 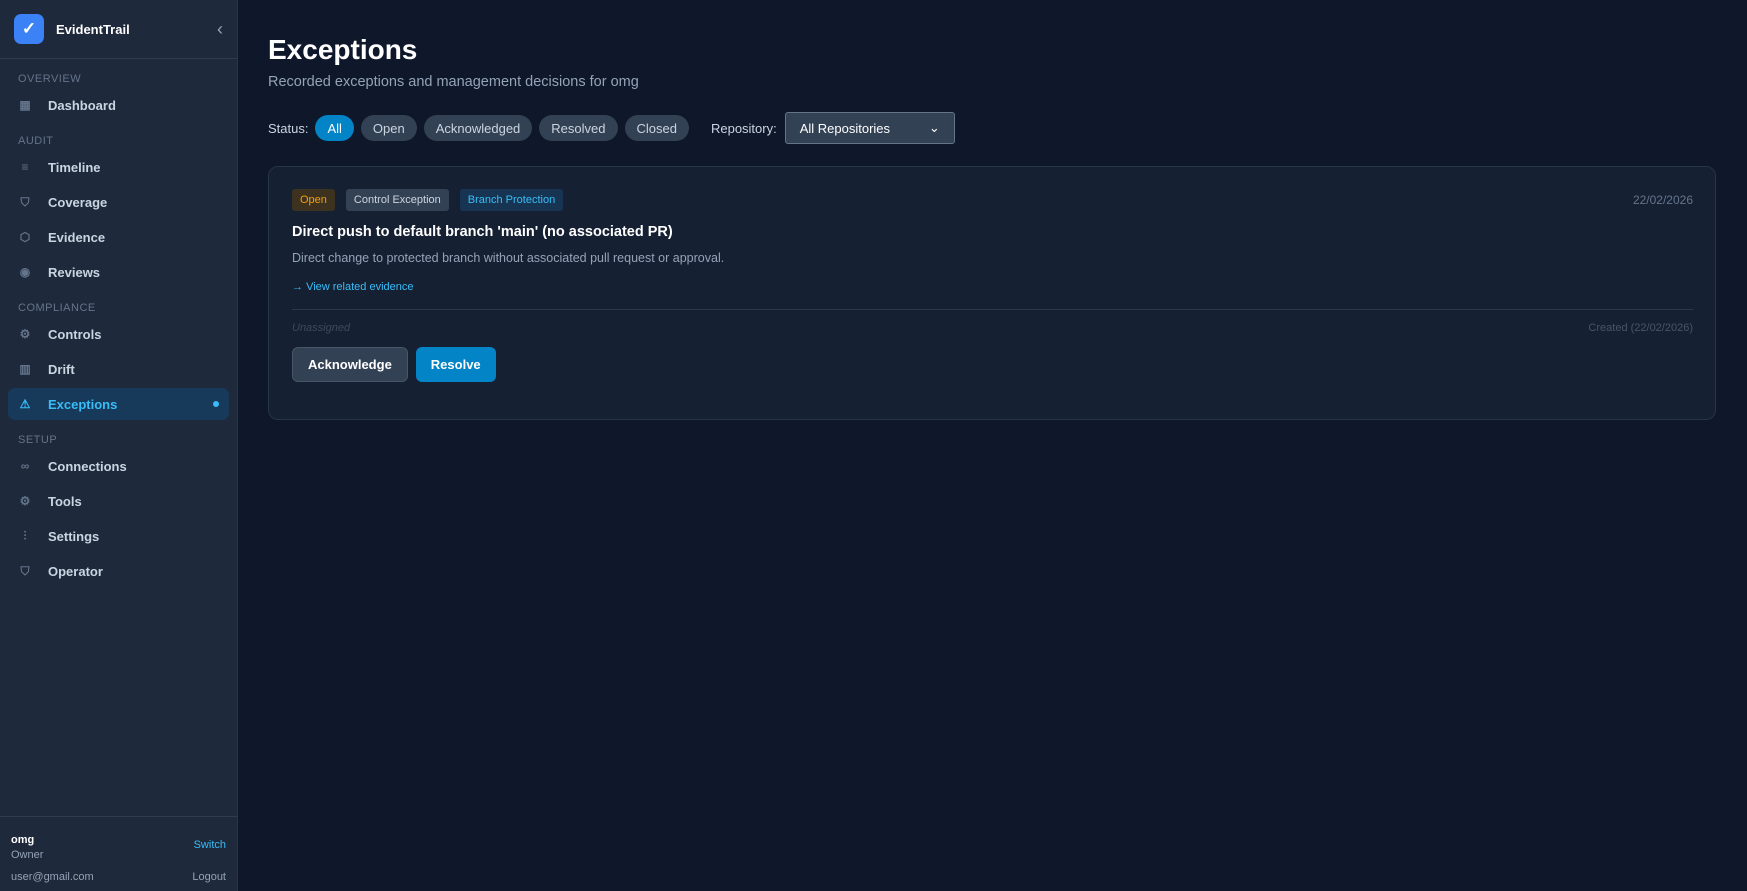 What do you see at coordinates (743, 128) in the screenshot?
I see `repository-label: Repository:` at bounding box center [743, 128].